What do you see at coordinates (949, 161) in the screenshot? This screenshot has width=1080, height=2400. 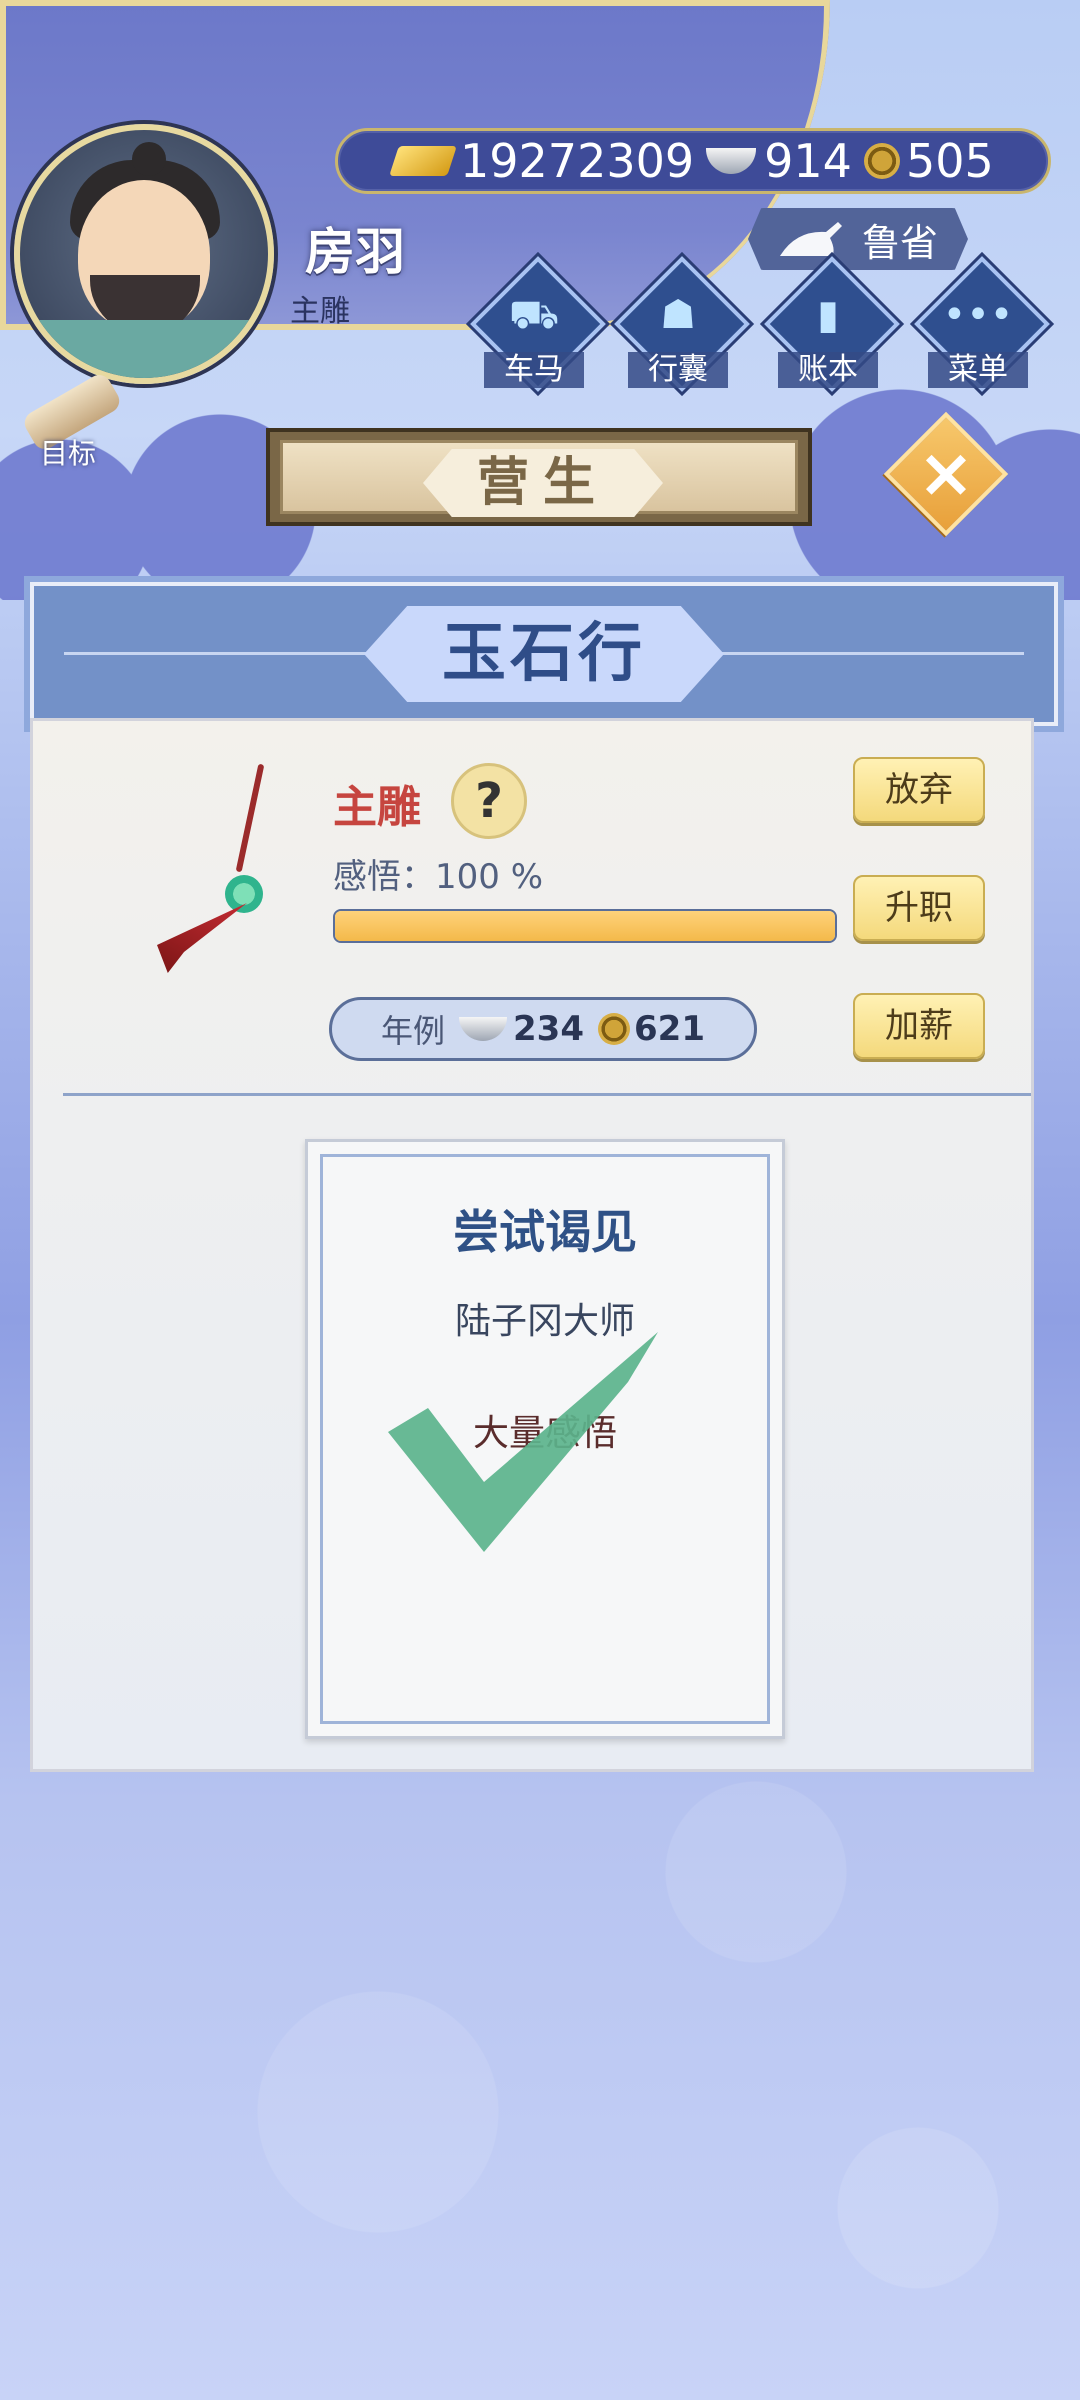 I see `copper-amount: 505` at bounding box center [949, 161].